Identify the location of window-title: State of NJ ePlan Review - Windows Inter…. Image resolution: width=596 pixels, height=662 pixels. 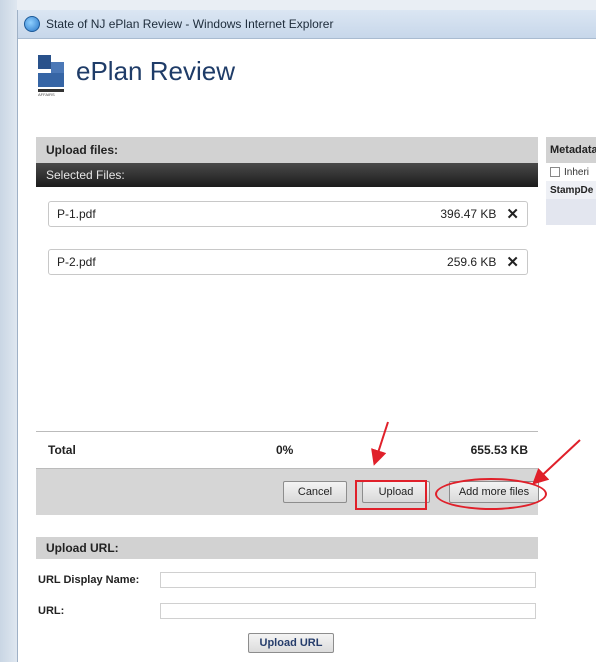
(190, 24).